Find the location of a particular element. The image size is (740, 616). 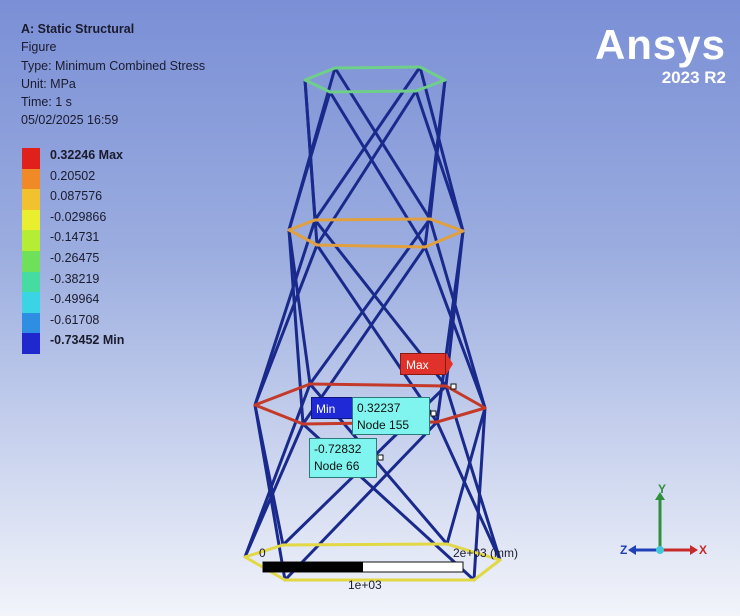

axis-x-label: X is located at coordinates (703, 550).